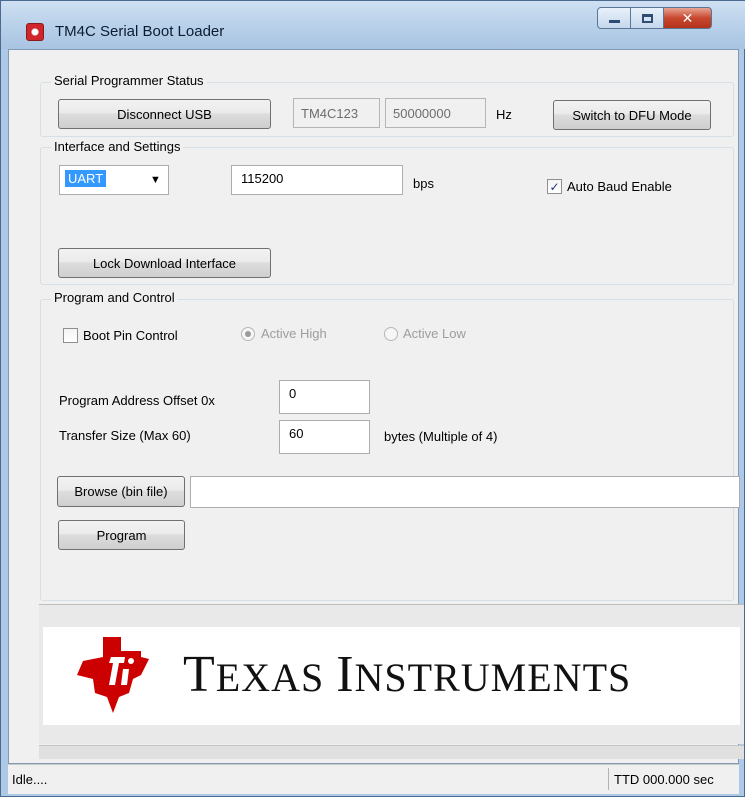  I want to click on minimize-button, so click(614, 18).